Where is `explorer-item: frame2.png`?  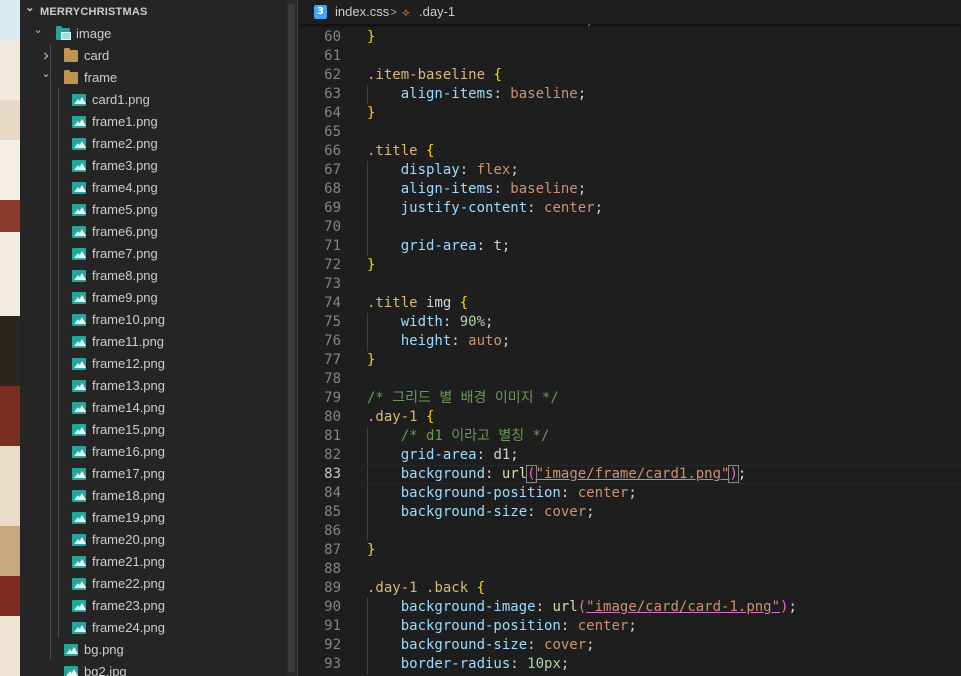 explorer-item: frame2.png is located at coordinates (153, 144).